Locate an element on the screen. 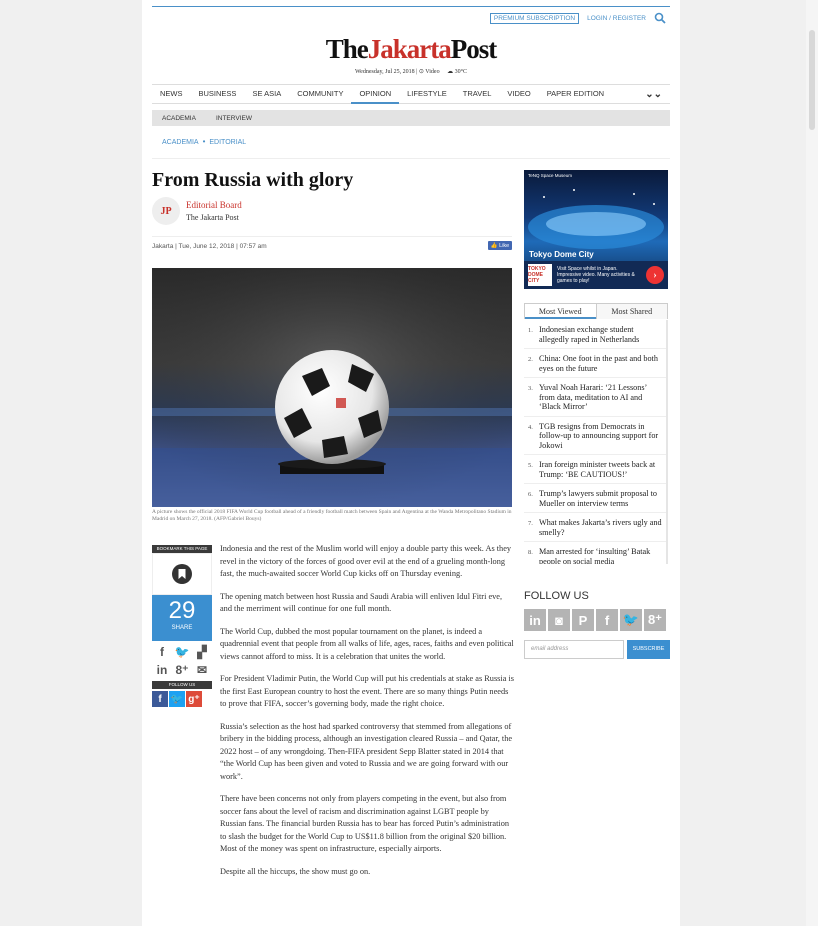 The height and width of the screenshot is (926, 818). ad-planetarium-image is located at coordinates (596, 219).